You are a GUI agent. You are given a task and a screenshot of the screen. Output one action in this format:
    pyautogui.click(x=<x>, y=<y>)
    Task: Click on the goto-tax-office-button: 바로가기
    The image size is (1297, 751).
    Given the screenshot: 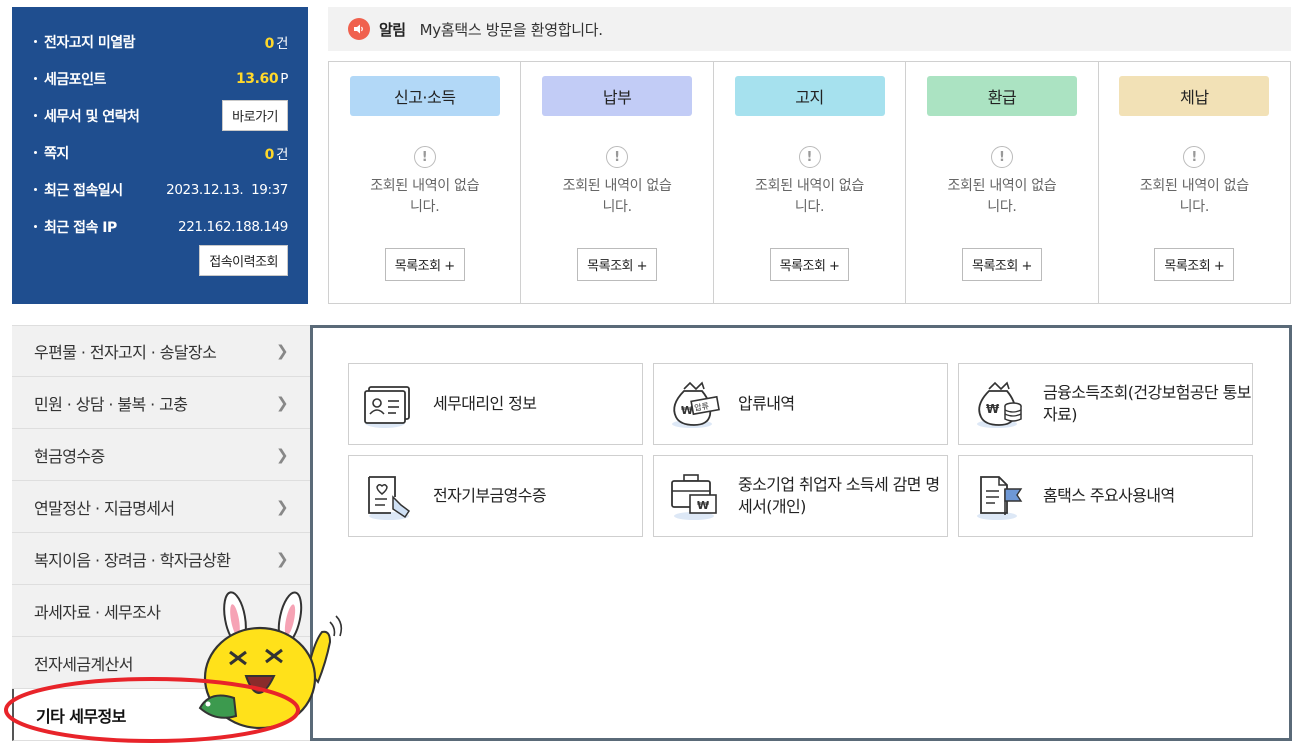 What is the action you would take?
    pyautogui.click(x=255, y=115)
    